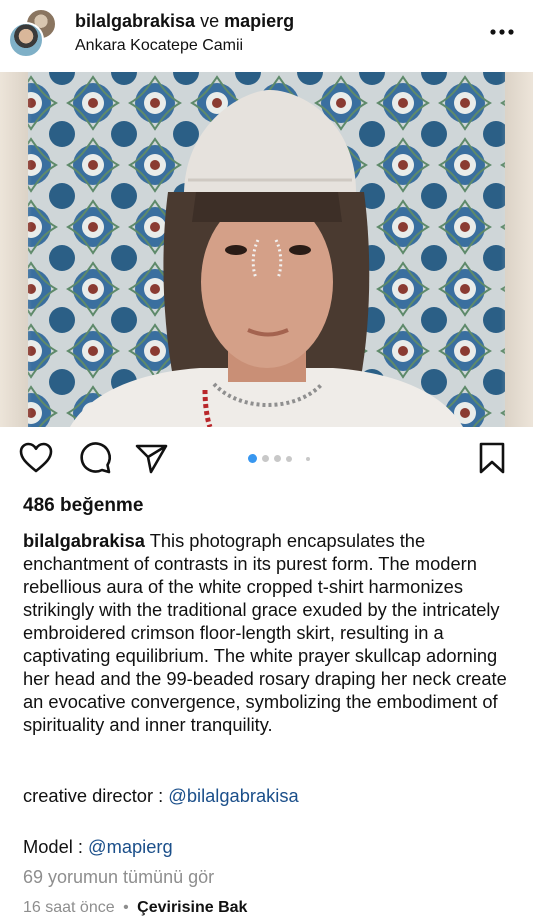 This screenshot has width=533, height=922. Describe the element at coordinates (135, 21) in the screenshot. I see `author-username: bilalgabrakisa` at that location.